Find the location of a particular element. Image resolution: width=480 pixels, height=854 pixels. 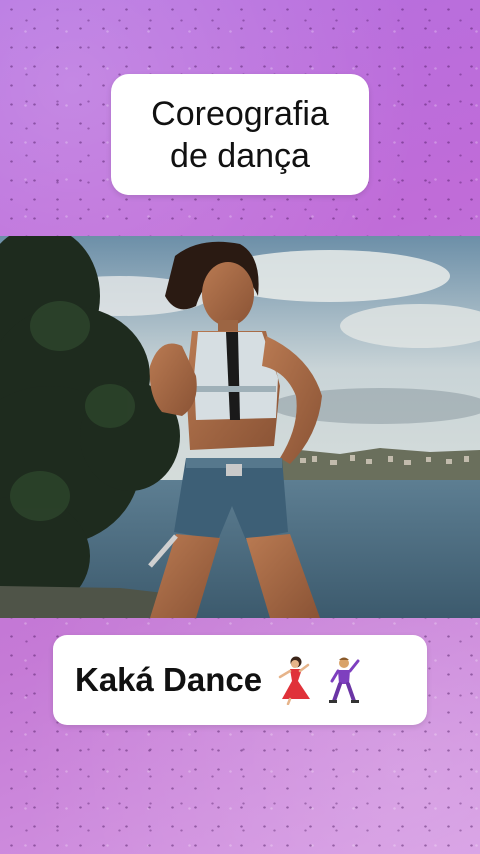

title-line-2: de dança is located at coordinates (240, 155).